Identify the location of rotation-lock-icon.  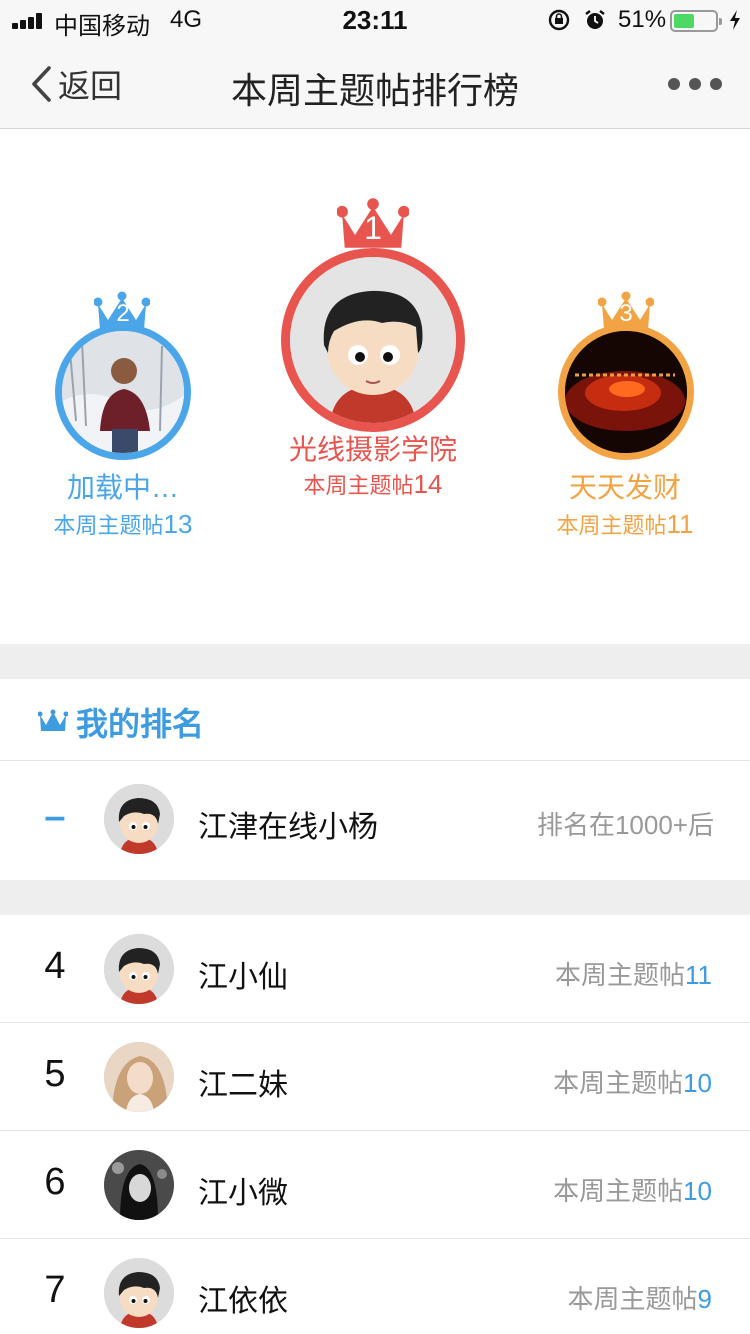
(559, 20).